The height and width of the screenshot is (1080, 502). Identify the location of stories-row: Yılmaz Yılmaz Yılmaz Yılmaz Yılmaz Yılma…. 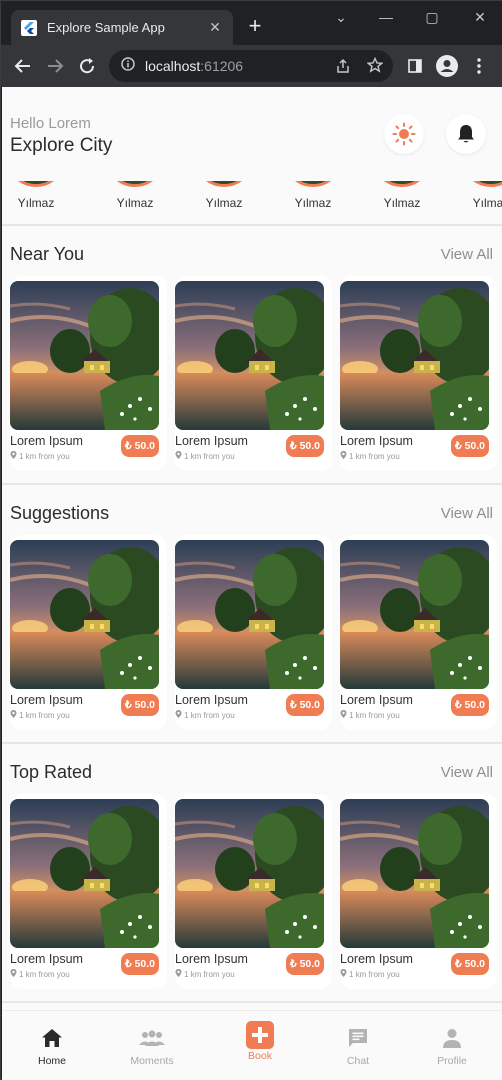
(252, 202).